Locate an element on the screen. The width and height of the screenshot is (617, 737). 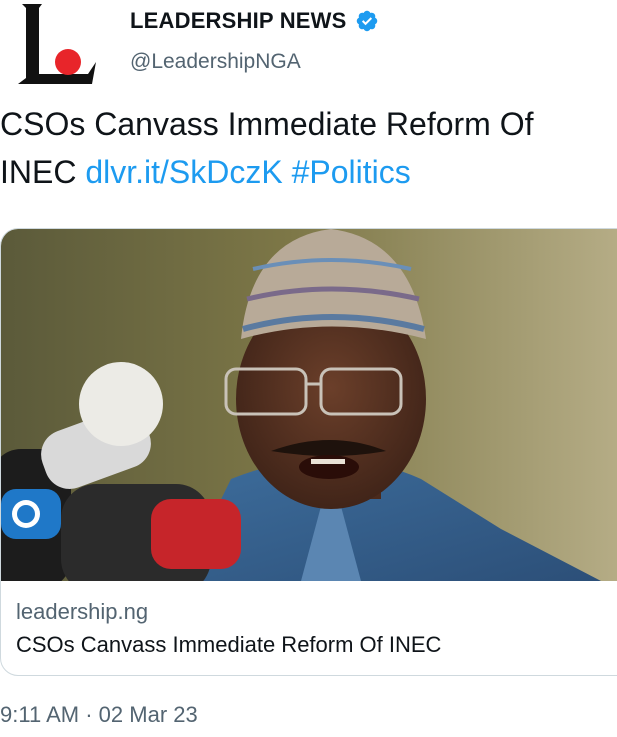
author-display-name: LEADERSHIP NEWS is located at coordinates (254, 21).